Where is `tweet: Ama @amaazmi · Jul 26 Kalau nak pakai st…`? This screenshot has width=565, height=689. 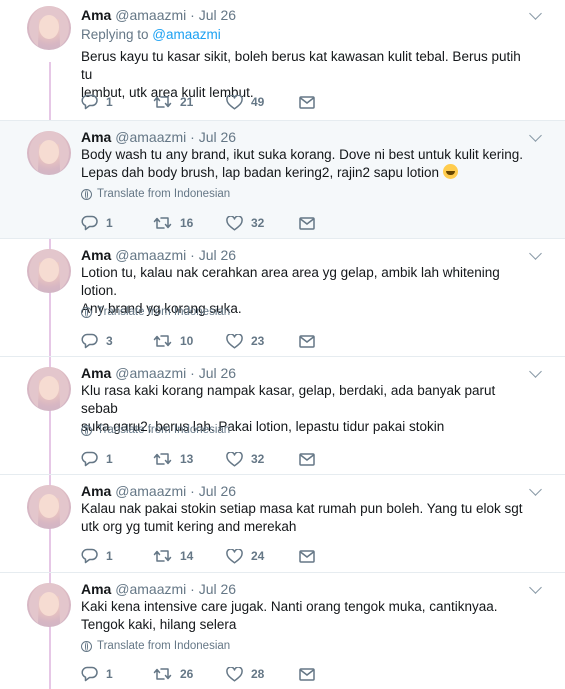 tweet: Ama @amaazmi · Jul 26 Kalau nak pakai st… is located at coordinates (282, 523).